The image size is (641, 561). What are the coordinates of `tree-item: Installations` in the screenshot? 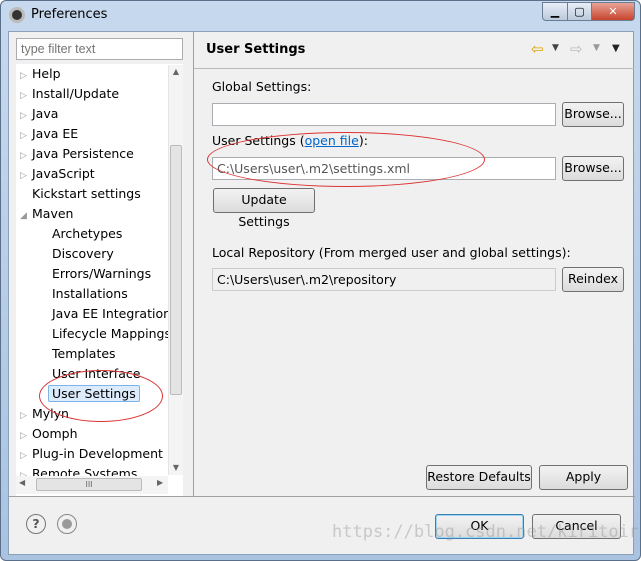 It's located at (90, 294).